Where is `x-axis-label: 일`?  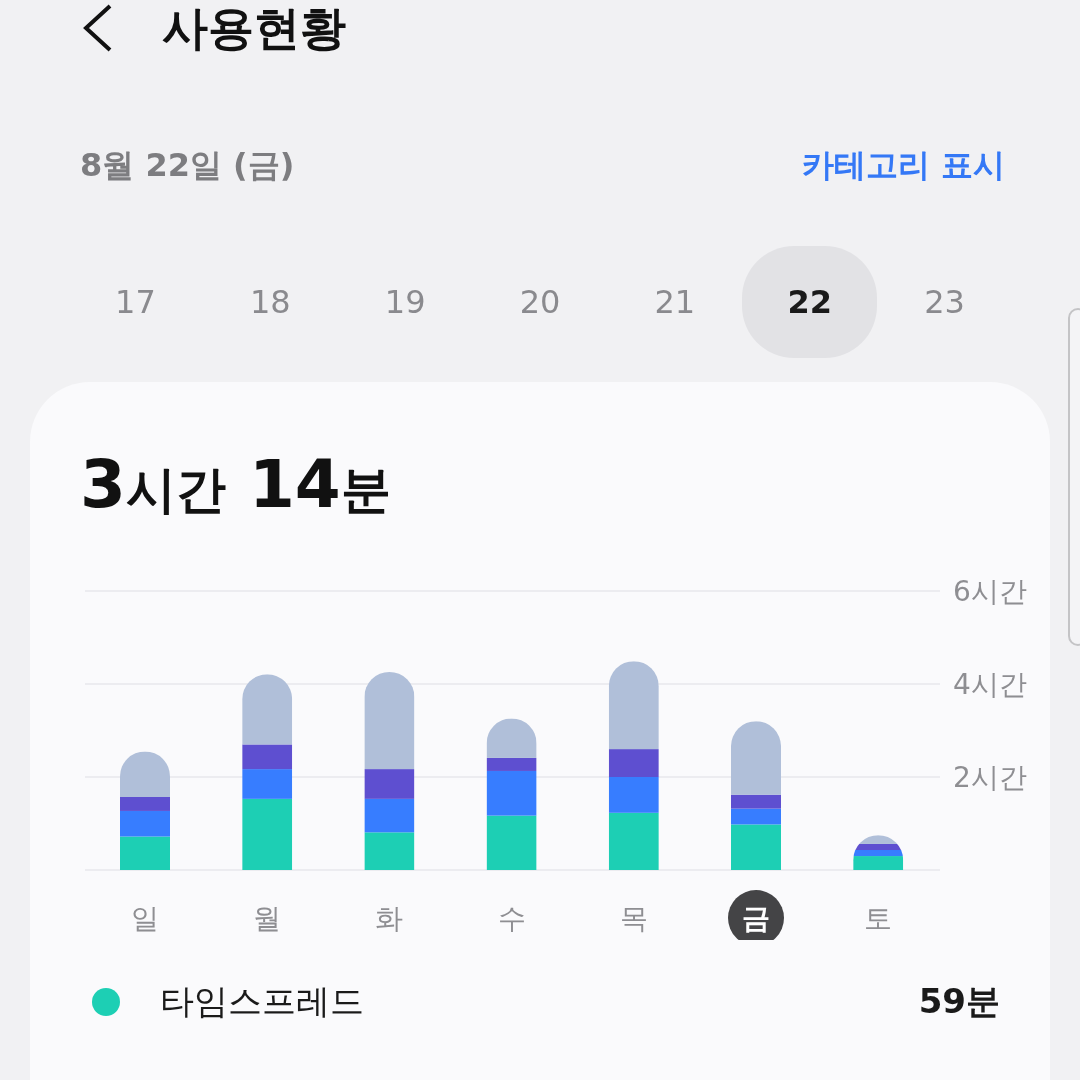 x-axis-label: 일 is located at coordinates (145, 918).